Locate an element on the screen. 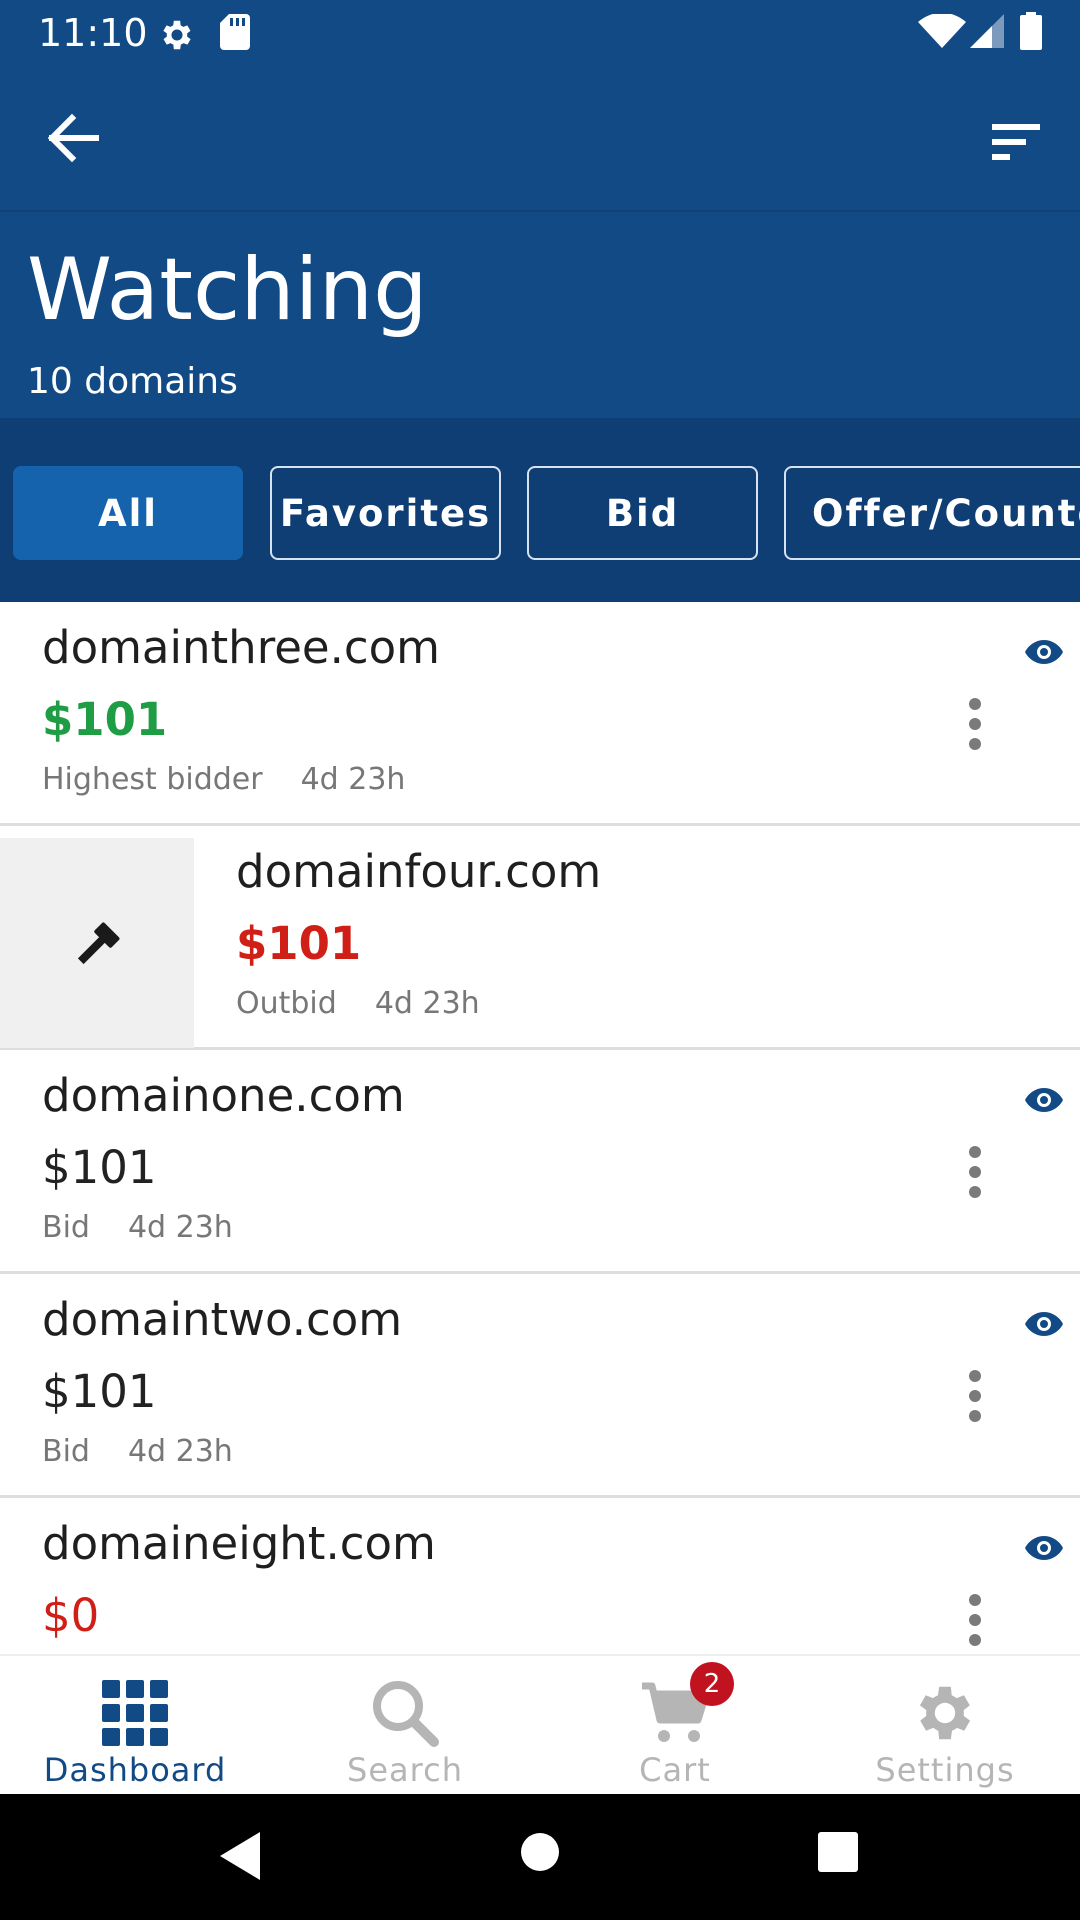  sort-icon is located at coordinates (1016, 142).